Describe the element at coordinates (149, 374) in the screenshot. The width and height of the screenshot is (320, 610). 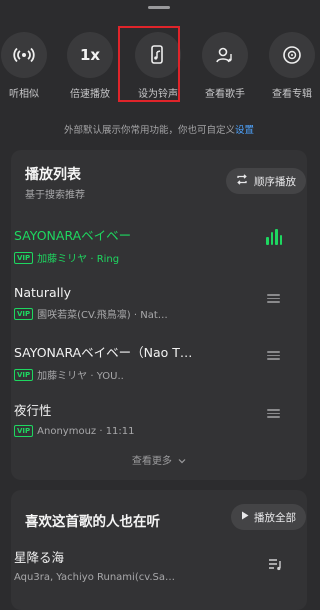
I see `song-meta: VIP 加藤ミリヤ · YOU..` at that location.